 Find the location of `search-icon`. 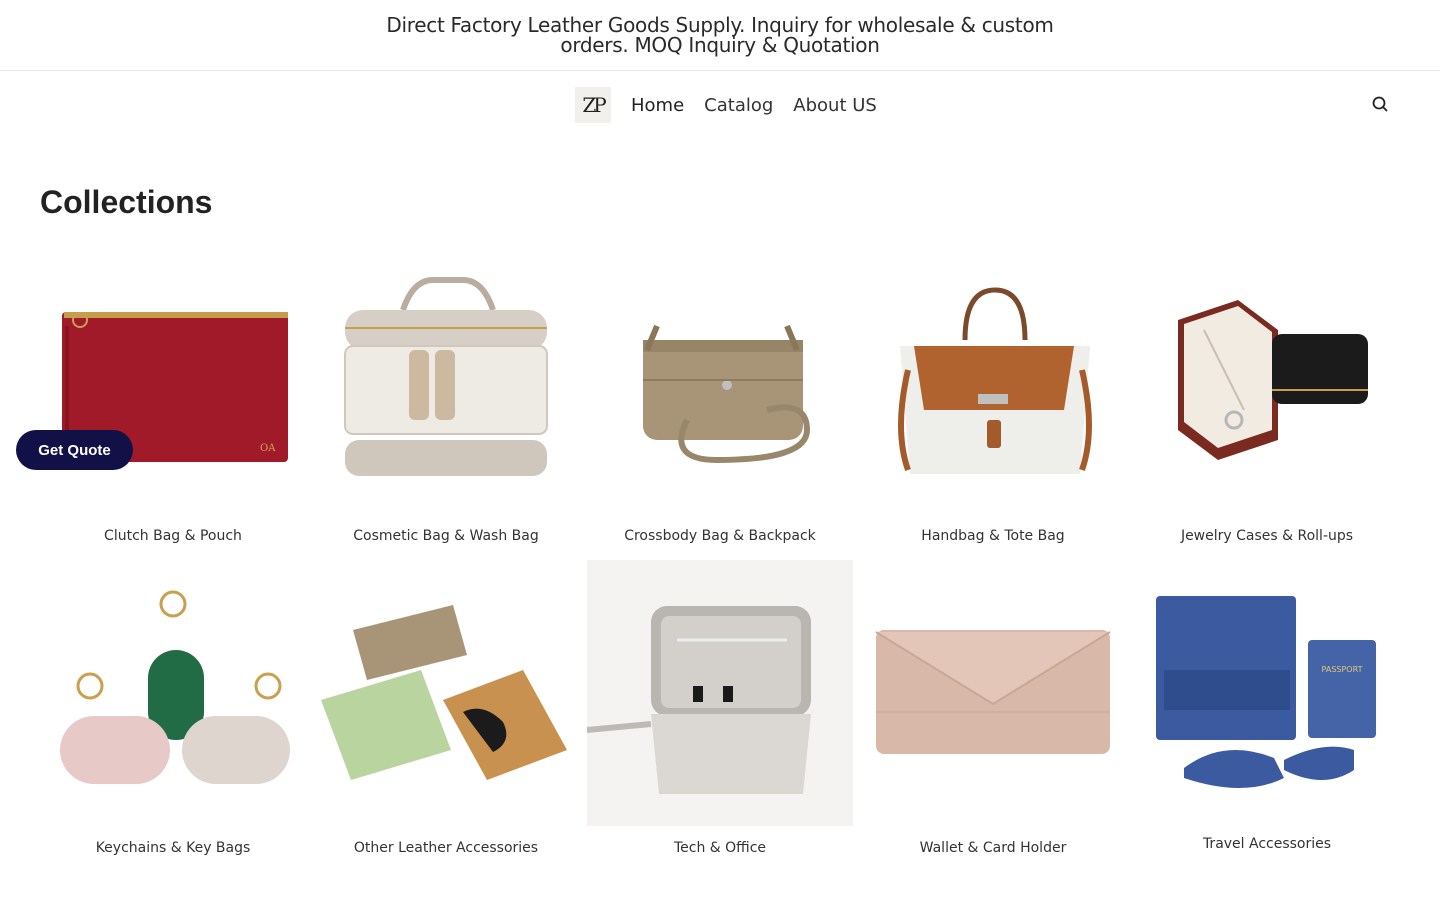

search-icon is located at coordinates (1380, 104).